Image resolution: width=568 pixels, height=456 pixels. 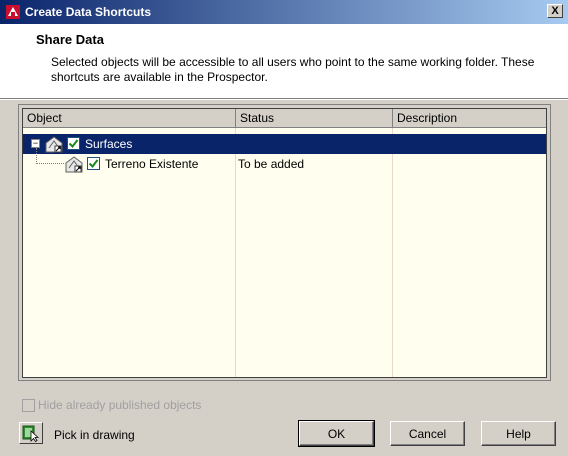 I want to click on table-row: Terreno Existente To be added, so click(x=284, y=164).